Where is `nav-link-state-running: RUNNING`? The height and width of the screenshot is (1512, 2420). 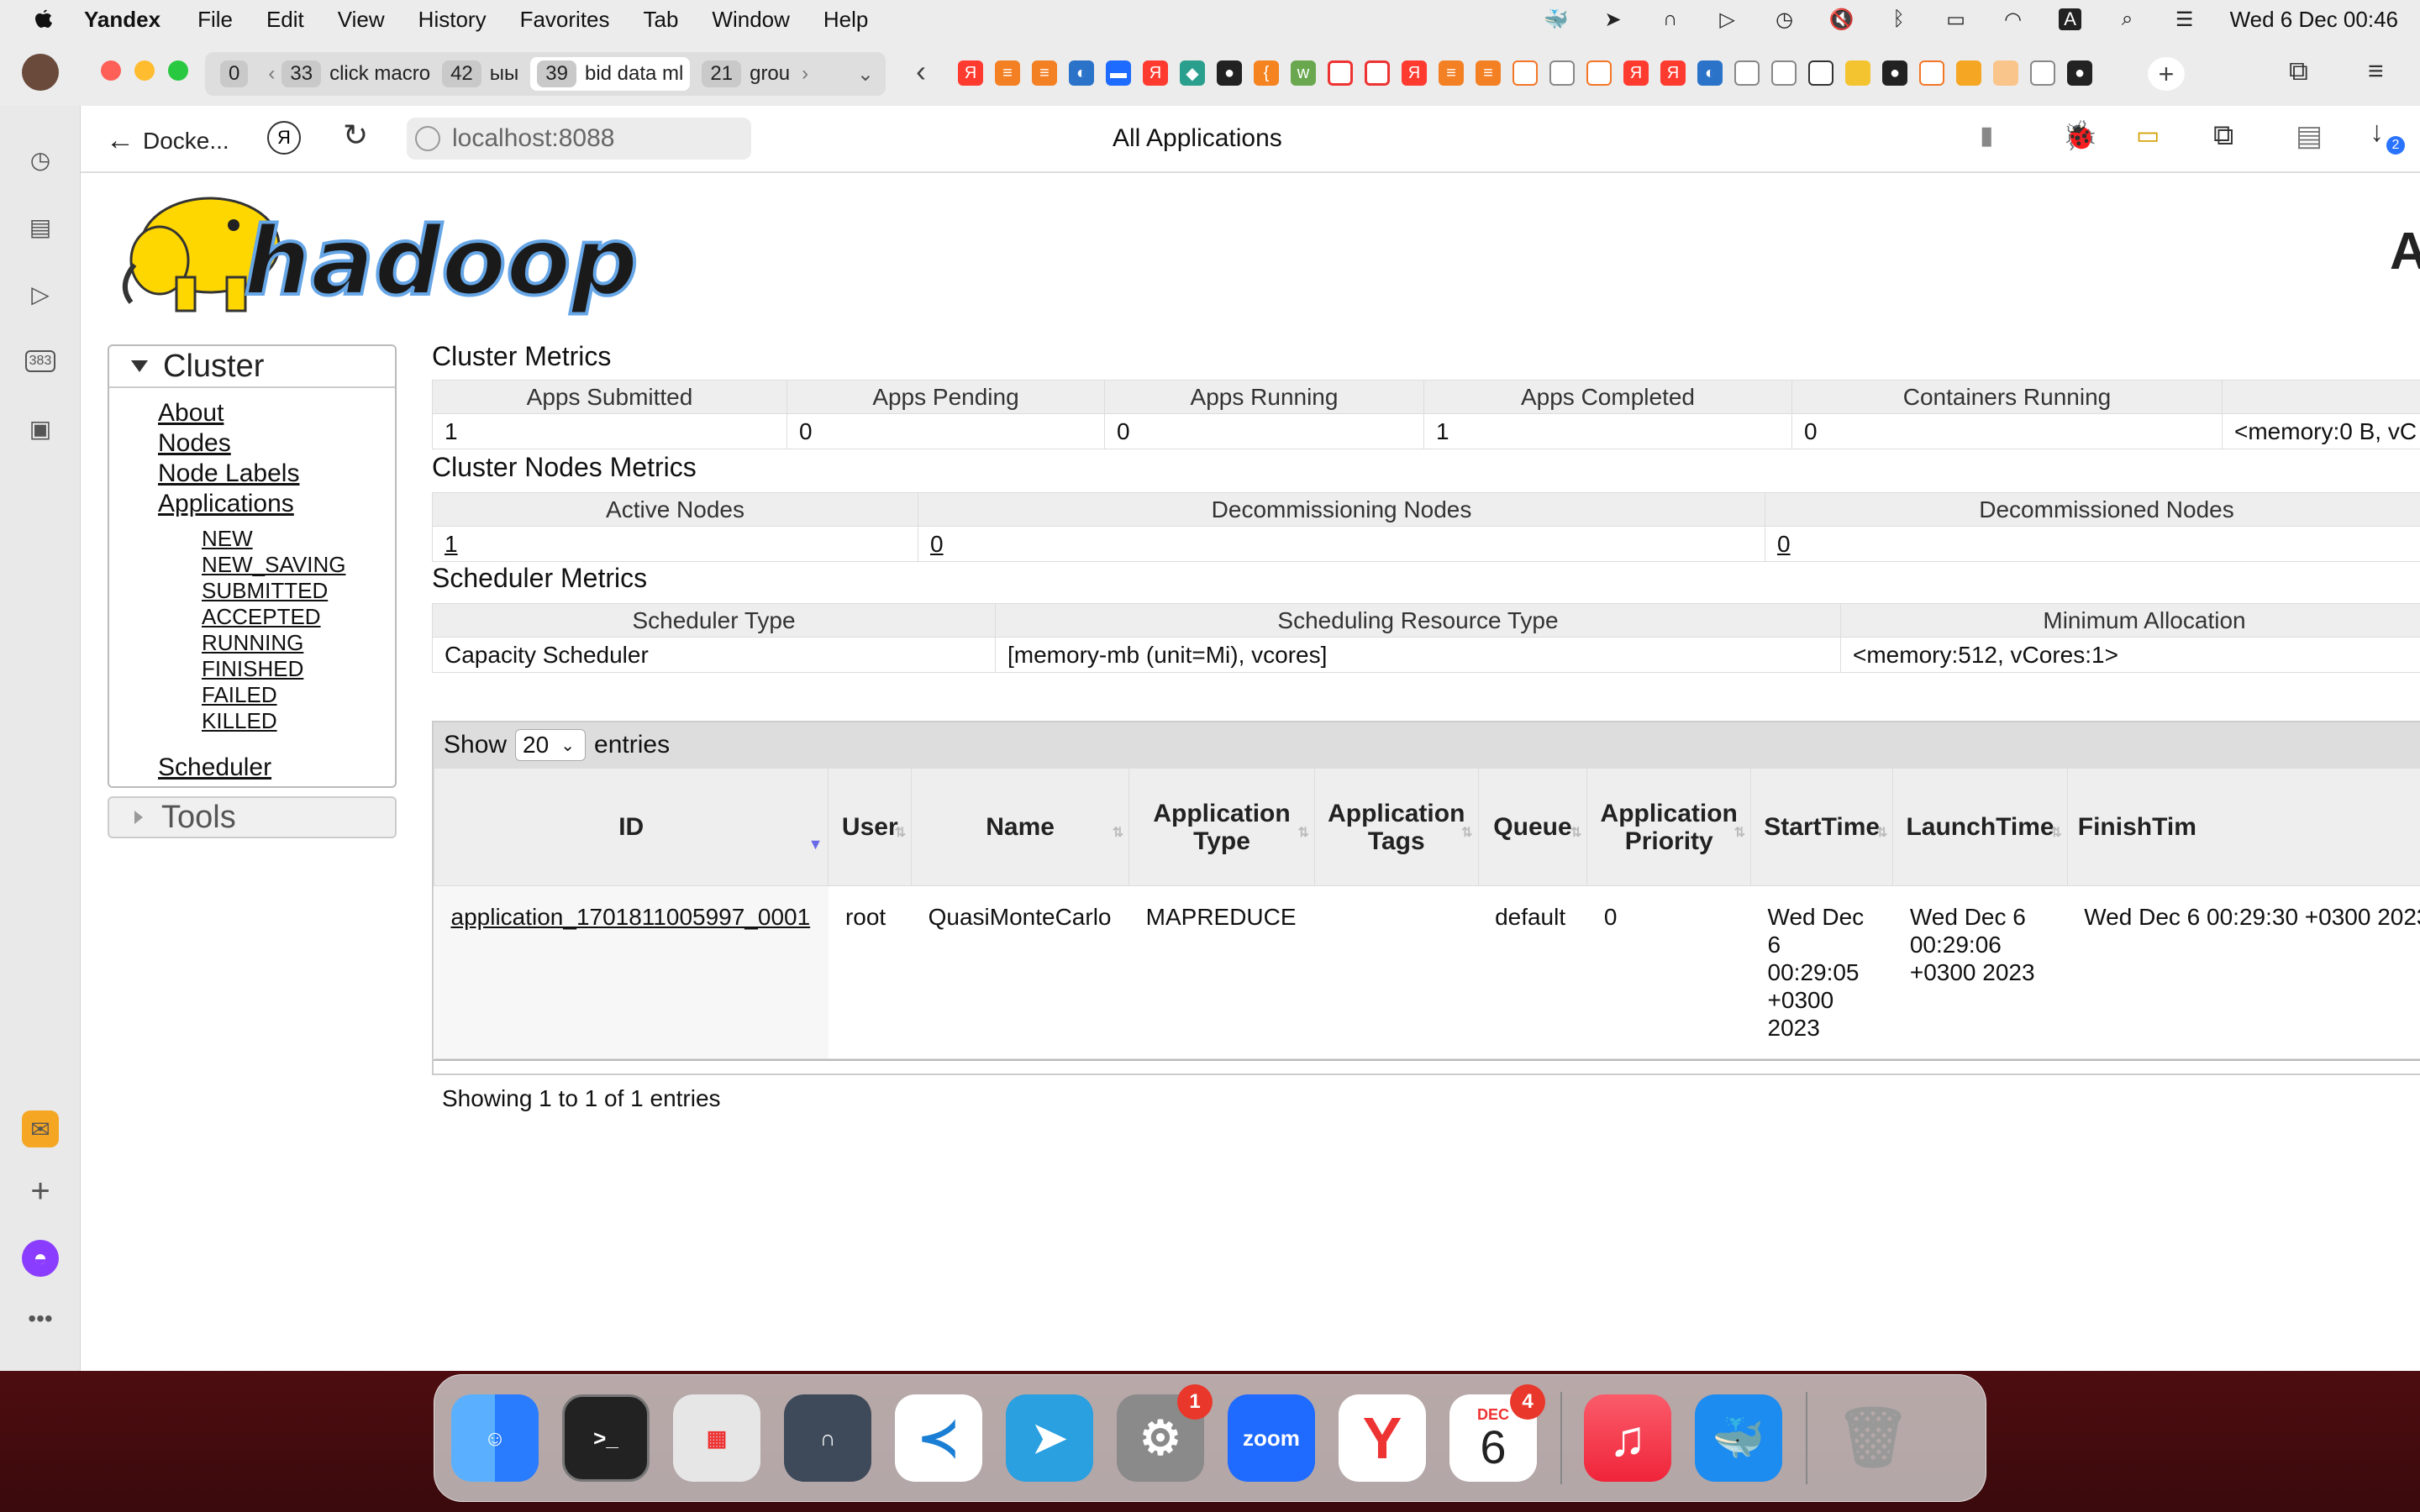 nav-link-state-running: RUNNING is located at coordinates (276, 643).